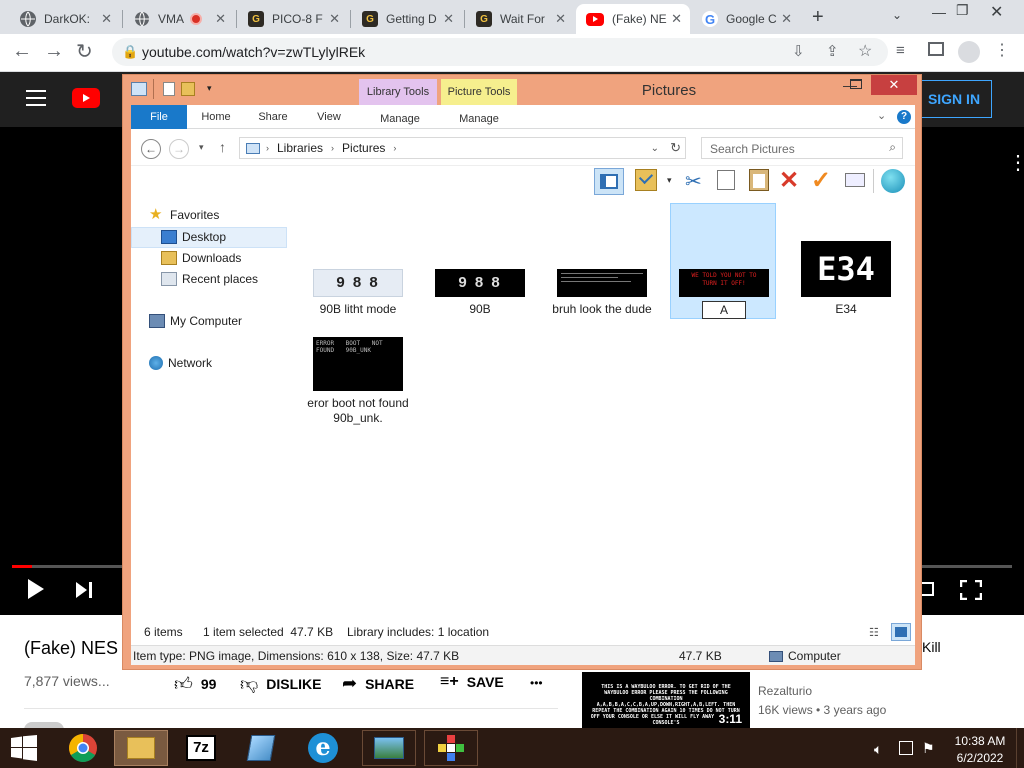  I want to click on details-view-icon: ☷, so click(874, 632).